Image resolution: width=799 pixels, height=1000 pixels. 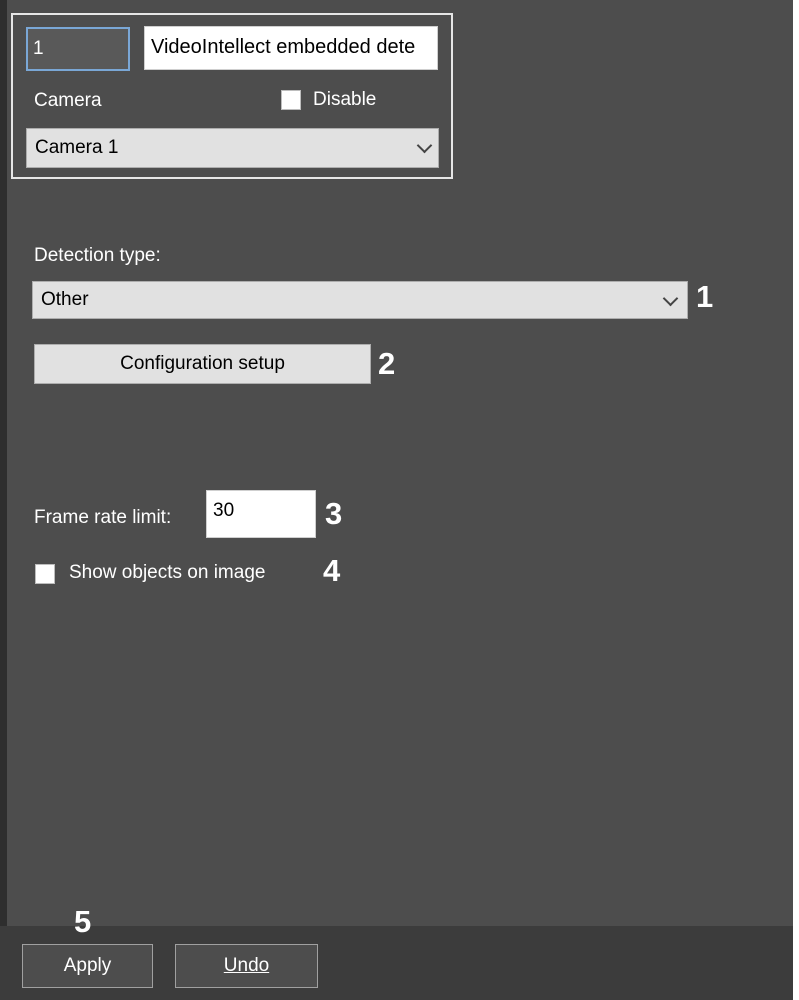 What do you see at coordinates (387, 363) in the screenshot?
I see `callout-2: 2` at bounding box center [387, 363].